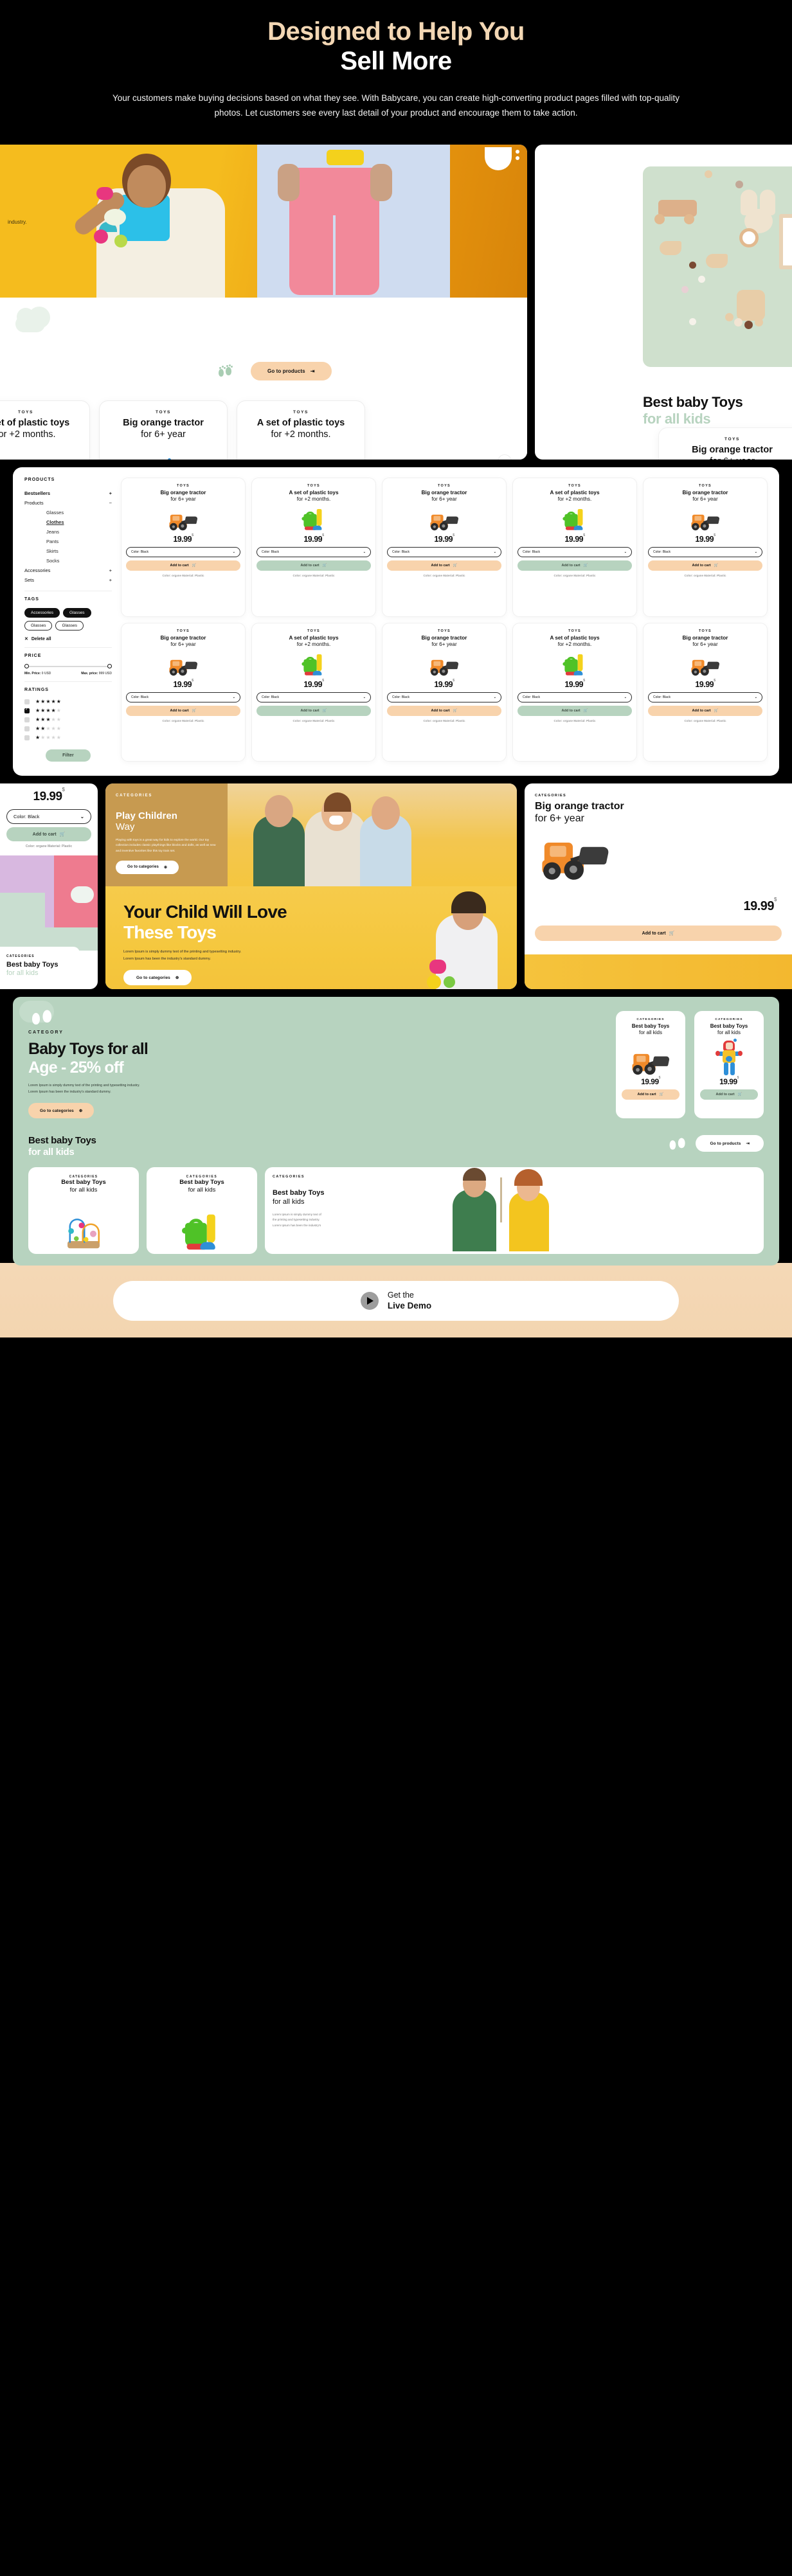 Image resolution: width=792 pixels, height=2576 pixels. What do you see at coordinates (729, 1020) in the screenshot?
I see `product-kicker: CATEGORIES` at bounding box center [729, 1020].